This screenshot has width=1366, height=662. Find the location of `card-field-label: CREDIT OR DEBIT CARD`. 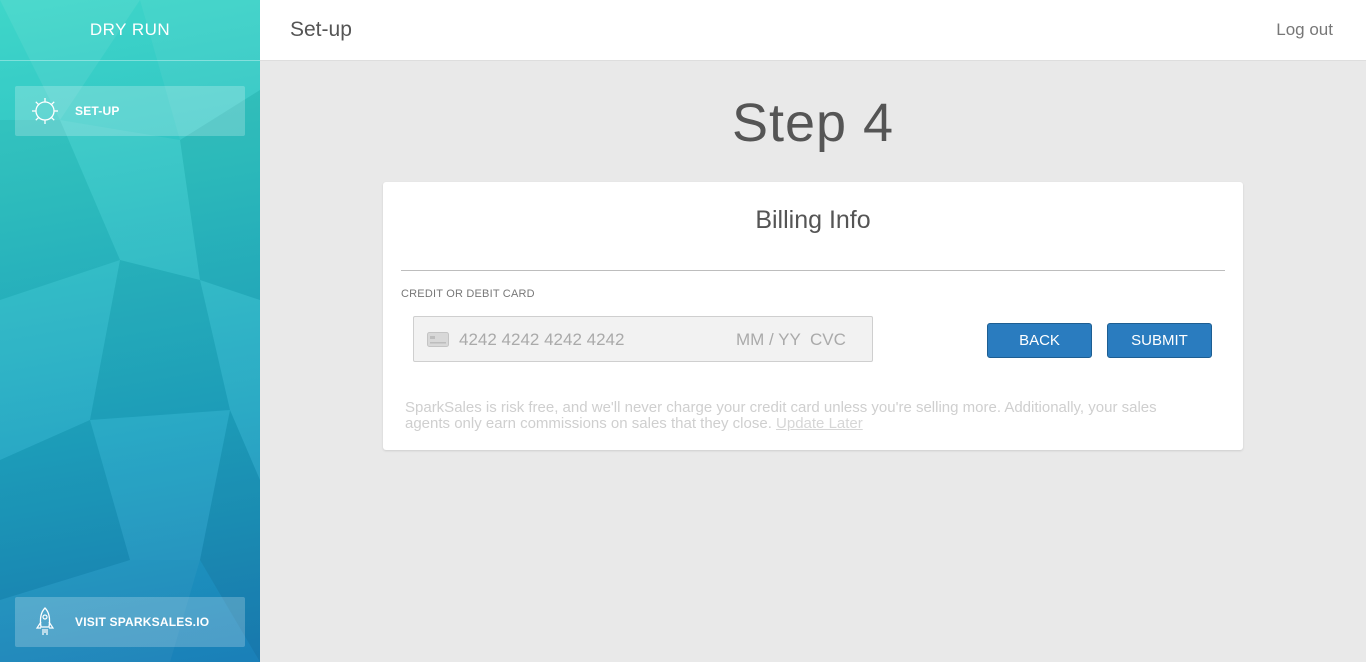

card-field-label: CREDIT OR DEBIT CARD is located at coordinates (468, 294).